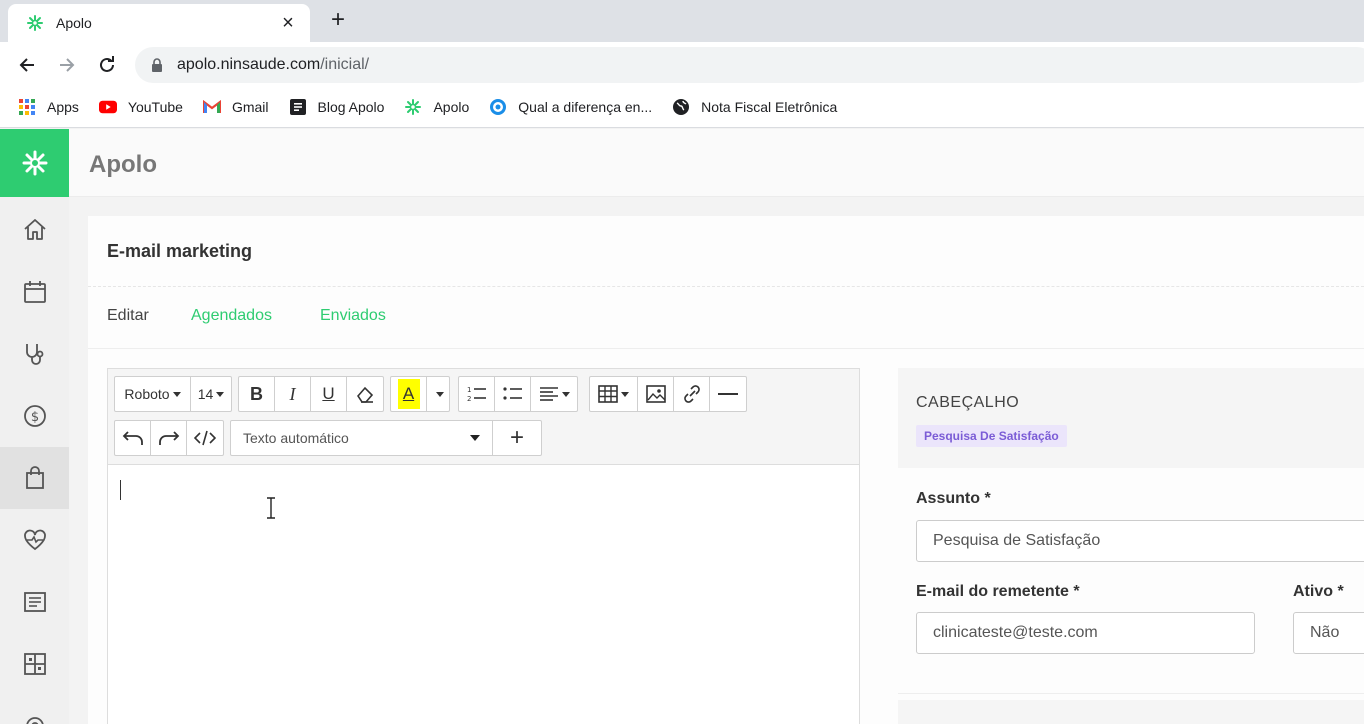 This screenshot has height=724, width=1364. I want to click on app-logo, so click(34, 163).